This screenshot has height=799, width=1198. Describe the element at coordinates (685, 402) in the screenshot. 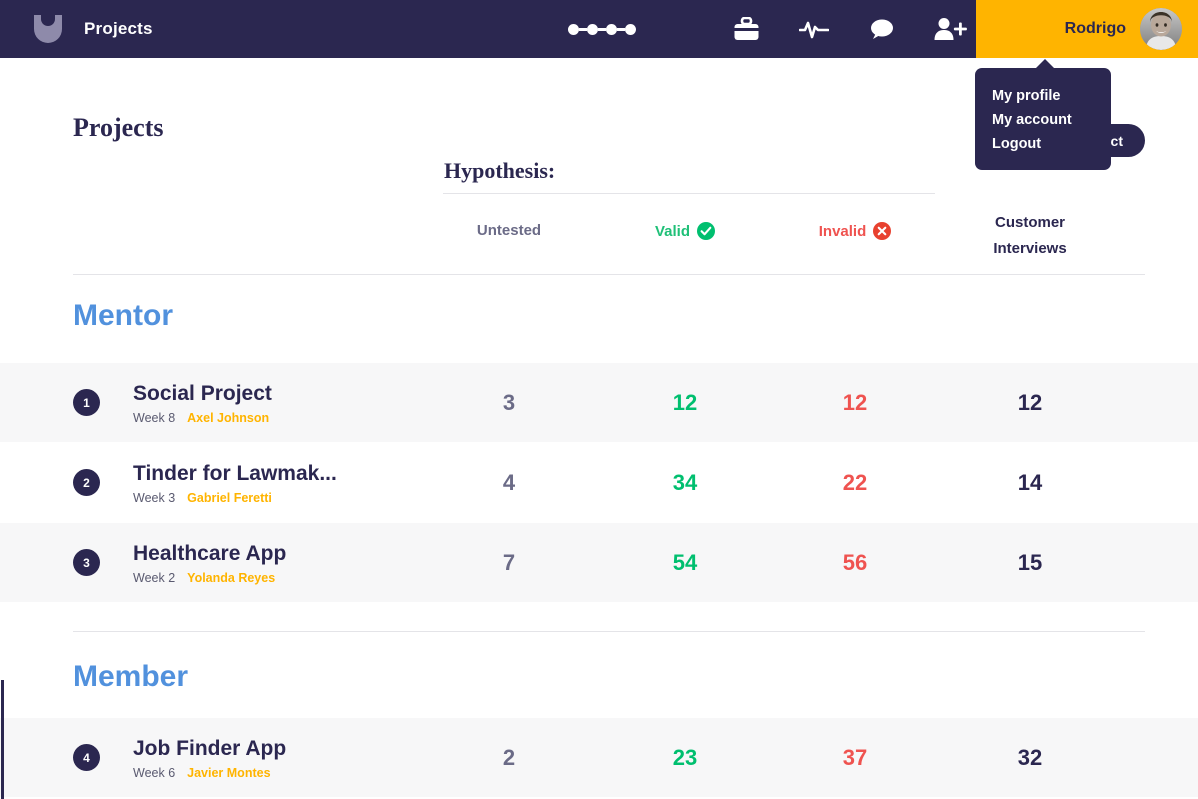

I see `cell-valid: 12` at that location.